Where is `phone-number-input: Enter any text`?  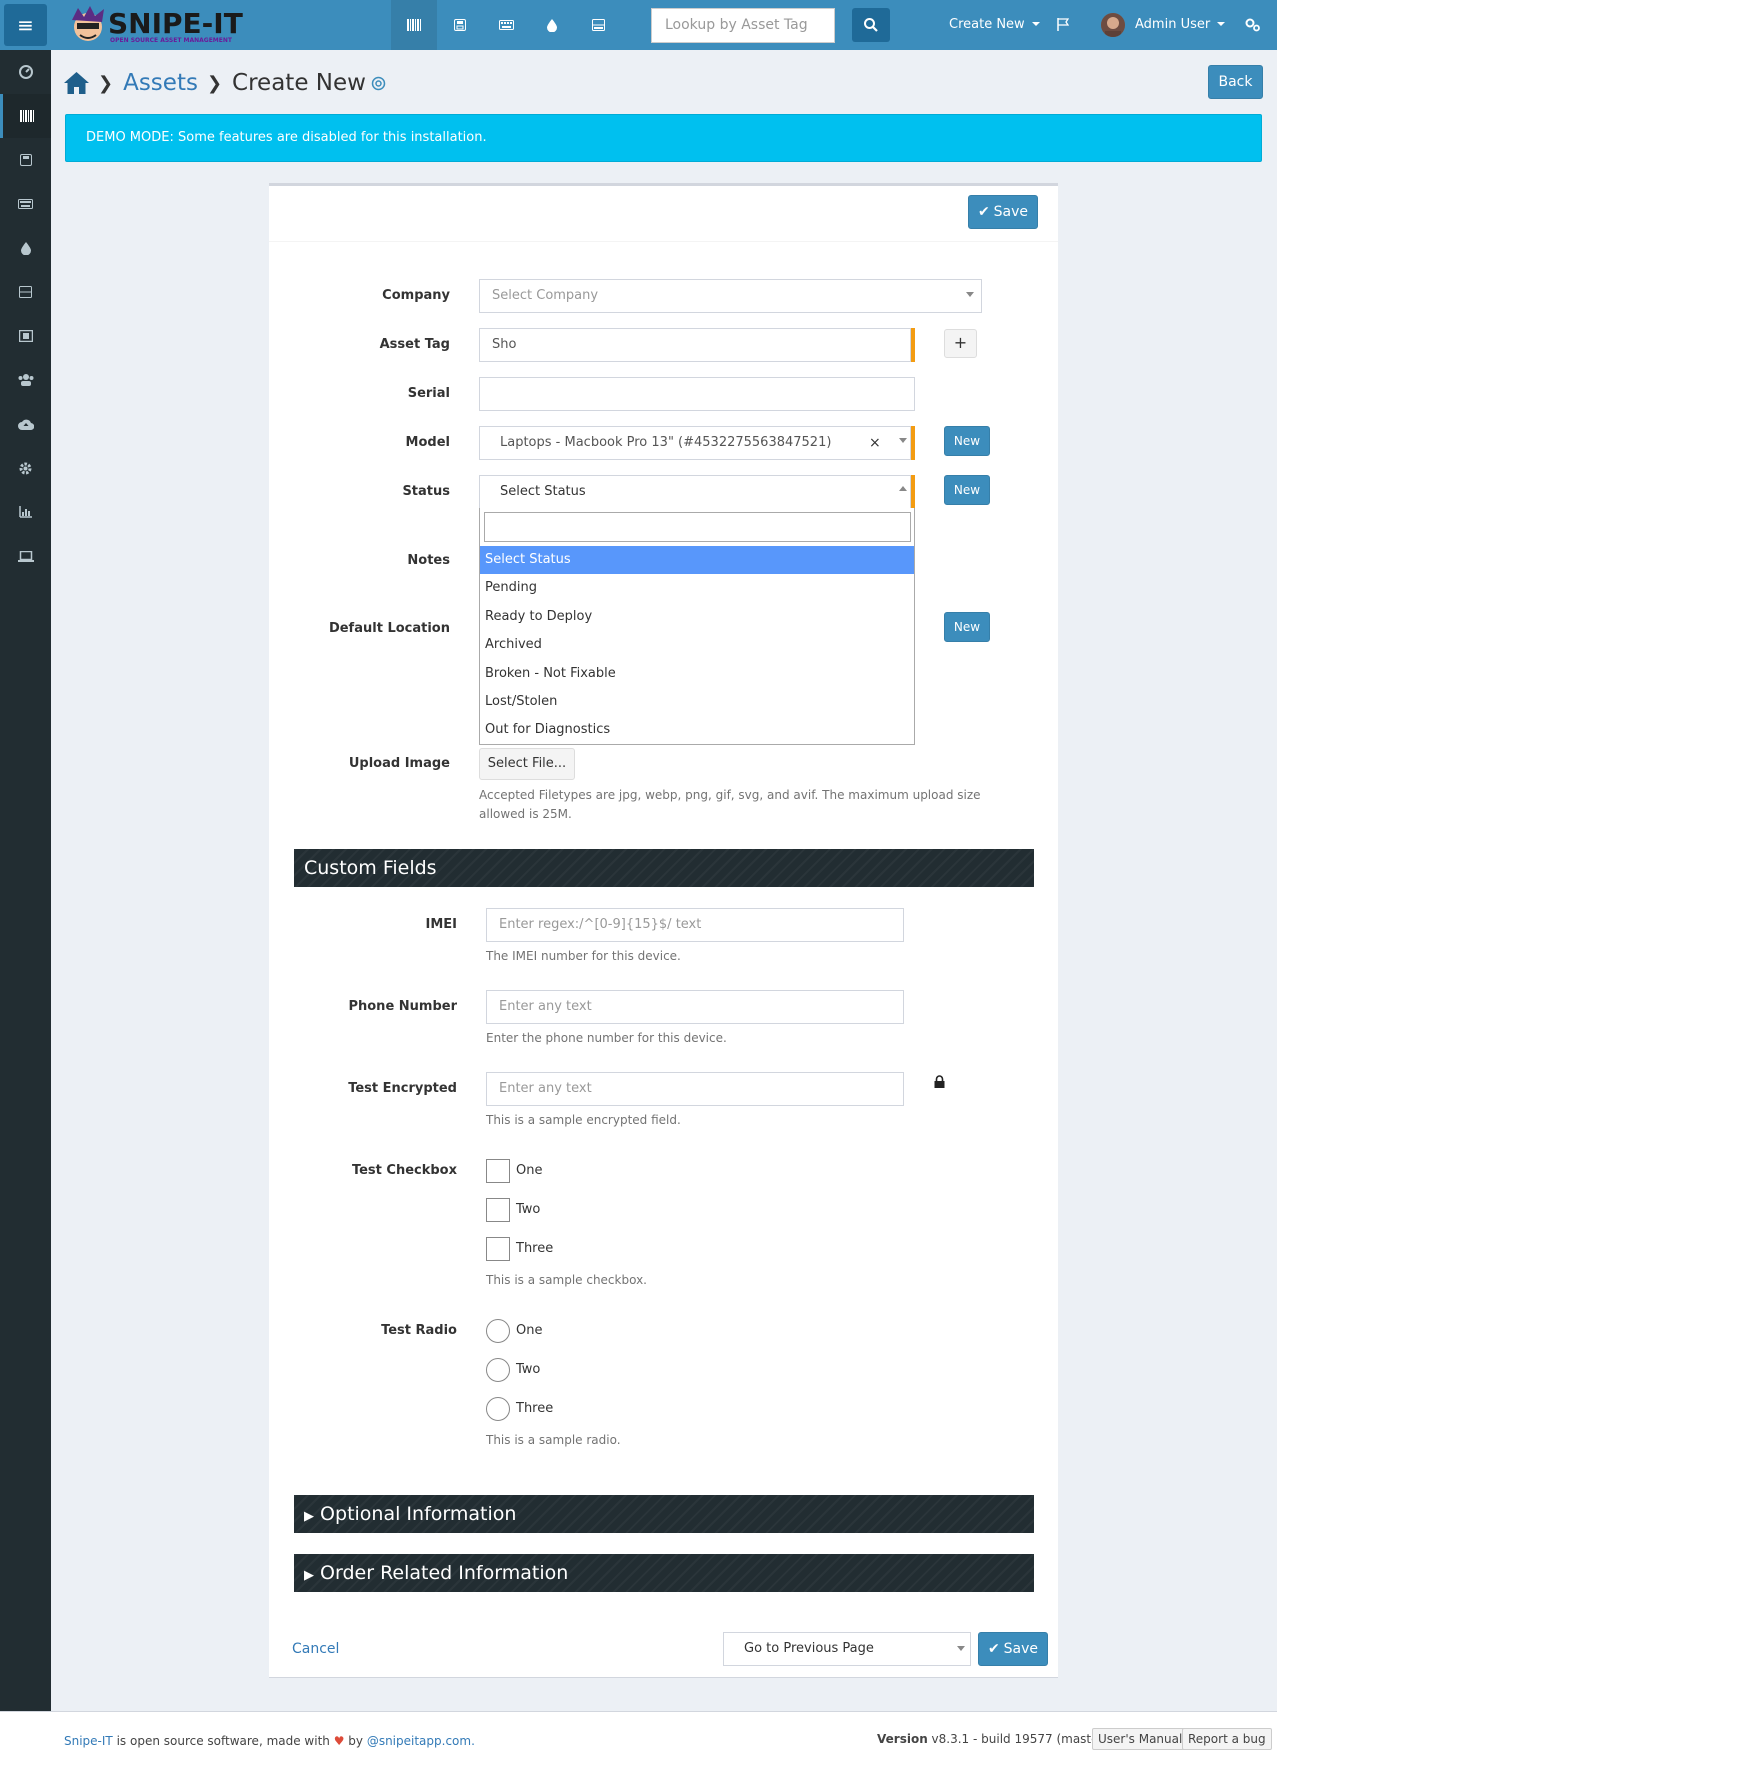 phone-number-input: Enter any text is located at coordinates (695, 1007).